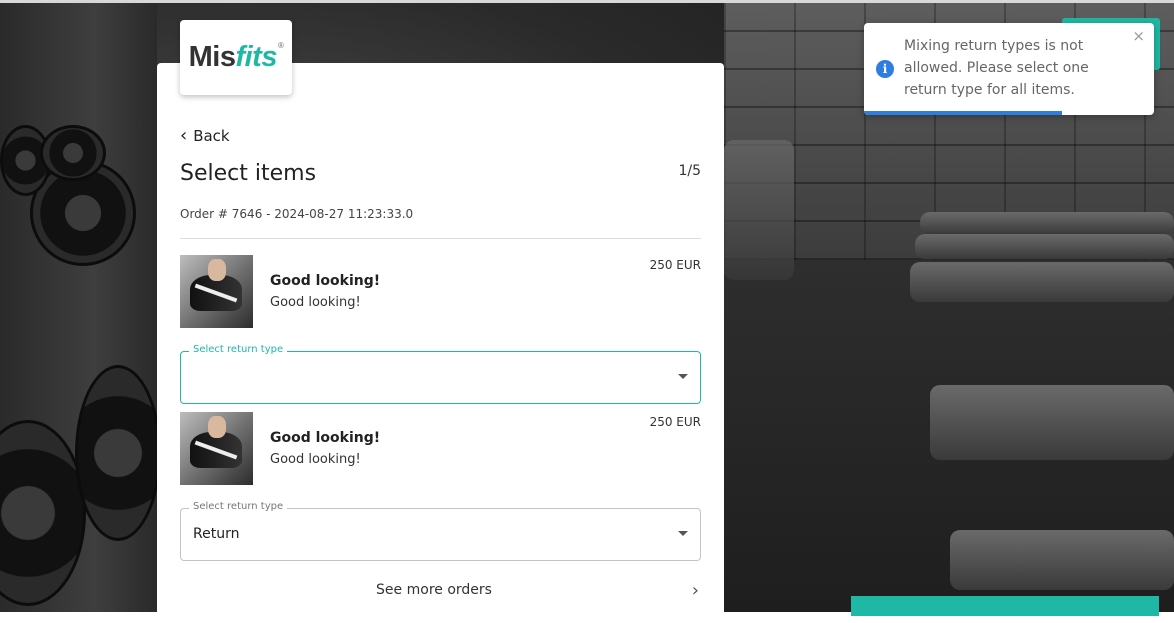 This screenshot has width=1174, height=623. What do you see at coordinates (434, 590) in the screenshot?
I see `see-more-label: See more orders` at bounding box center [434, 590].